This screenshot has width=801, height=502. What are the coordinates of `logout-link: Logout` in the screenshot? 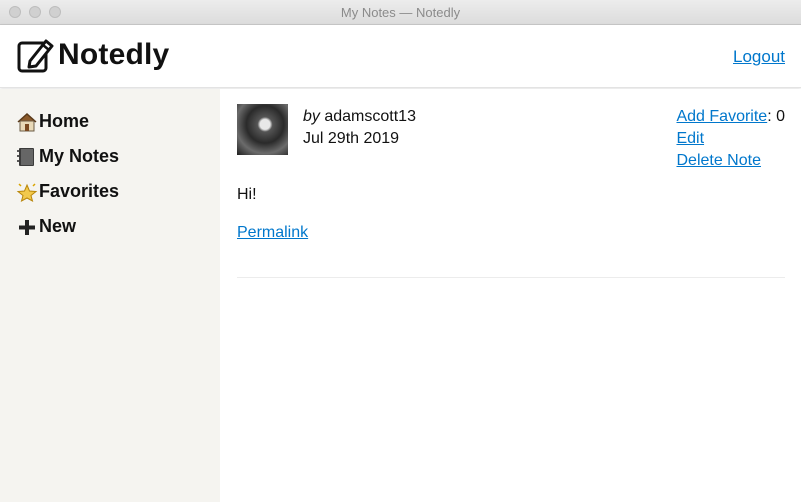 It's located at (759, 57).